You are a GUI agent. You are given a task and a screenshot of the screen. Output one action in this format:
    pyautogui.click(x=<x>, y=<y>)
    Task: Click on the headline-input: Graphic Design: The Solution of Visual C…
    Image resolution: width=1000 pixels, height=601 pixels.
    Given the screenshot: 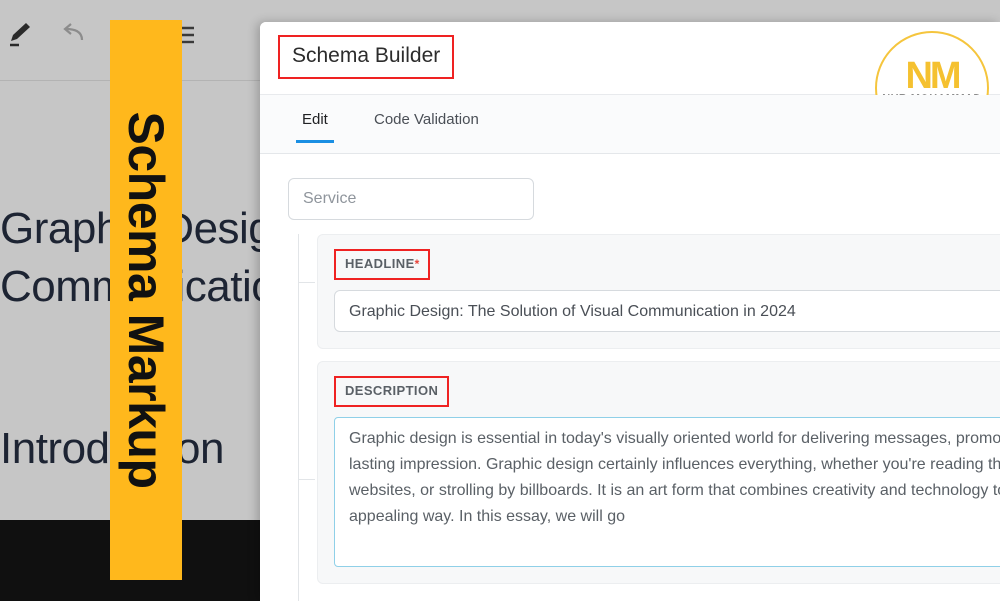 What is the action you would take?
    pyautogui.click(x=667, y=311)
    